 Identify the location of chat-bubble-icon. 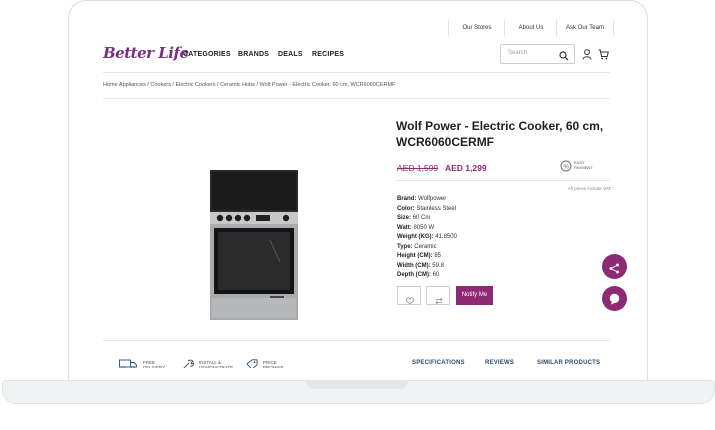
(614, 301).